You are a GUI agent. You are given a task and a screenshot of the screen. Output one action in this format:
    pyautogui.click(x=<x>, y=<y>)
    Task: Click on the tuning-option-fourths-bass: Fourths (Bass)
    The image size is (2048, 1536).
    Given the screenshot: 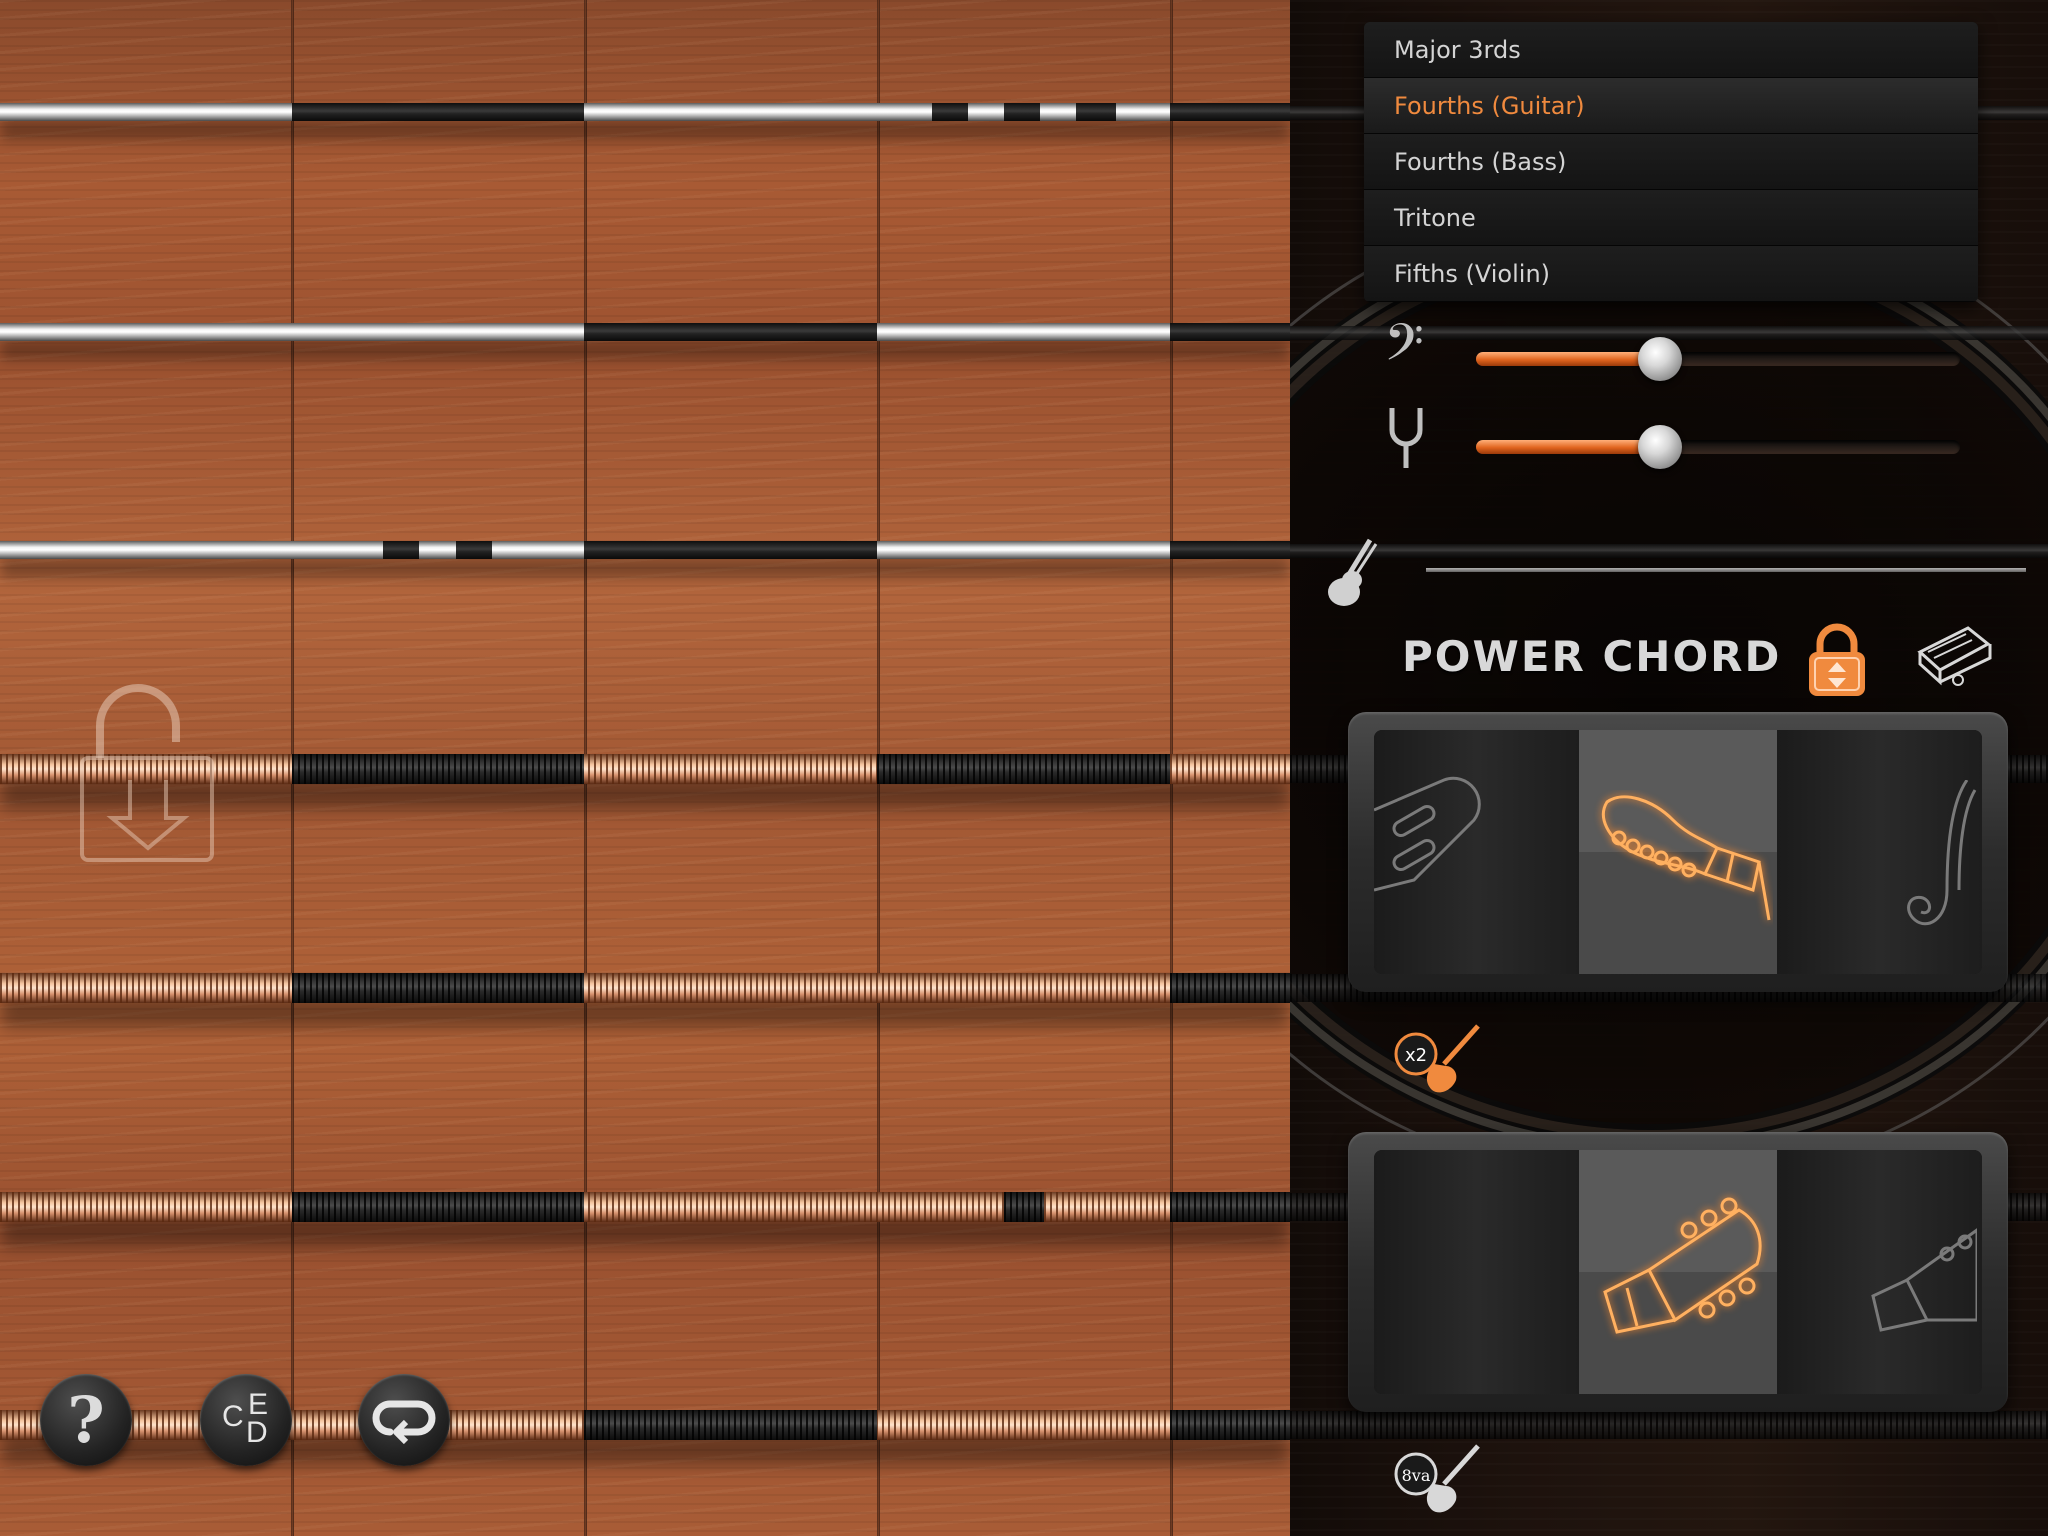 What is the action you would take?
    pyautogui.click(x=1671, y=162)
    